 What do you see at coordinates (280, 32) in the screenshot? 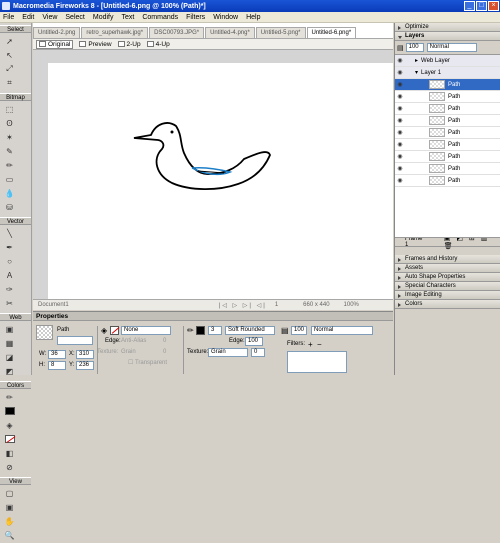
I see `tab-untitled-5: Untitled-5.png*` at bounding box center [280, 32].